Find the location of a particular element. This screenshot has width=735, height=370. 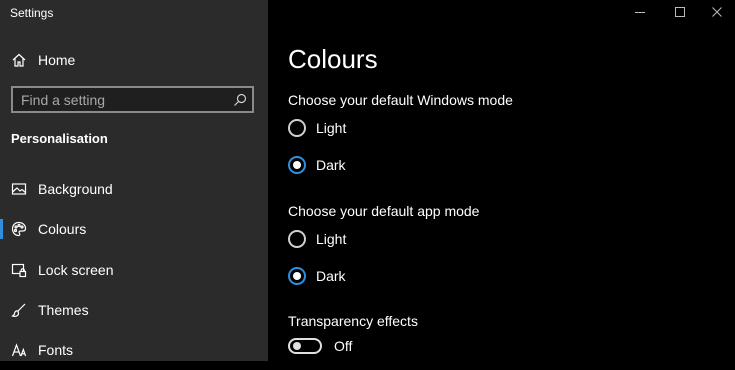

background-image-icon is located at coordinates (19, 189).